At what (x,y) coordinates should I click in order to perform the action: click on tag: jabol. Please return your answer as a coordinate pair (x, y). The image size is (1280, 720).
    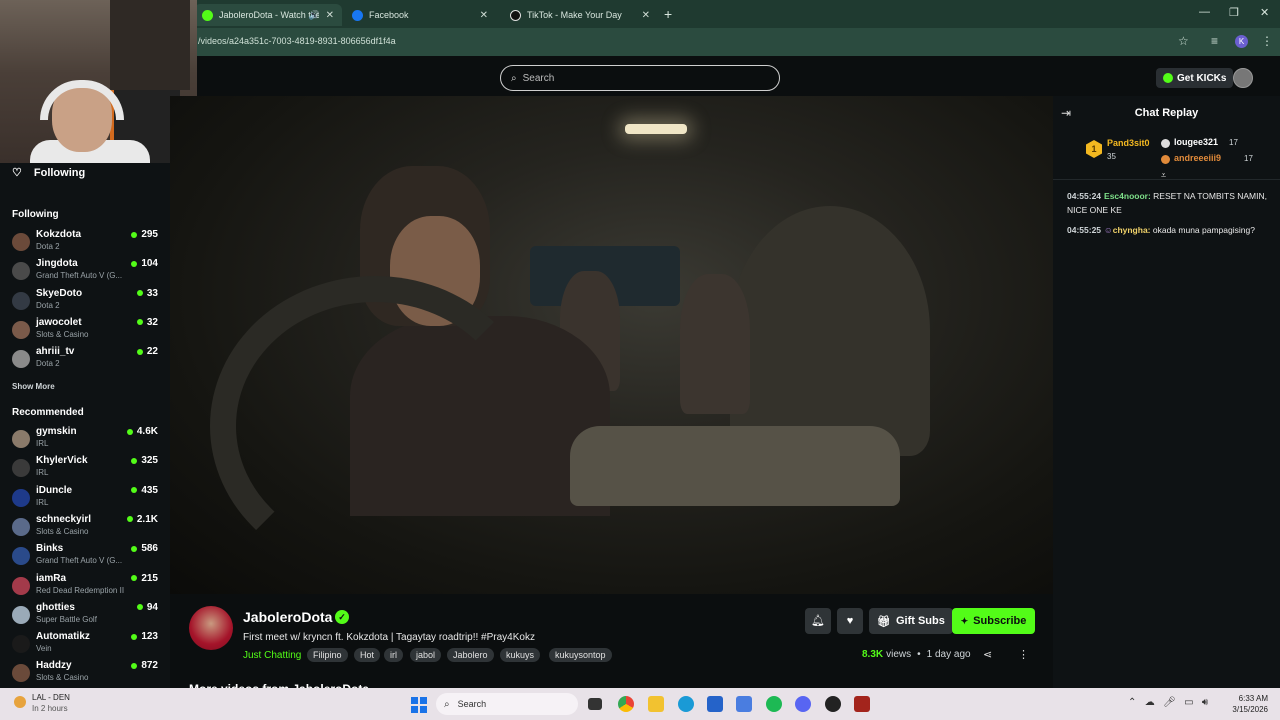
    Looking at the image, I should click on (426, 655).